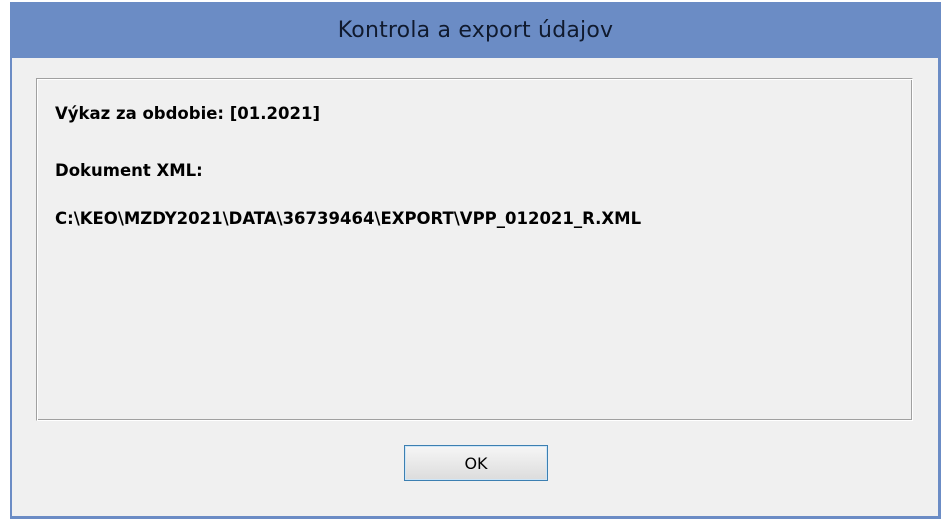 The width and height of the screenshot is (942, 521). Describe the element at coordinates (476, 463) in the screenshot. I see `ok-button: OK` at that location.